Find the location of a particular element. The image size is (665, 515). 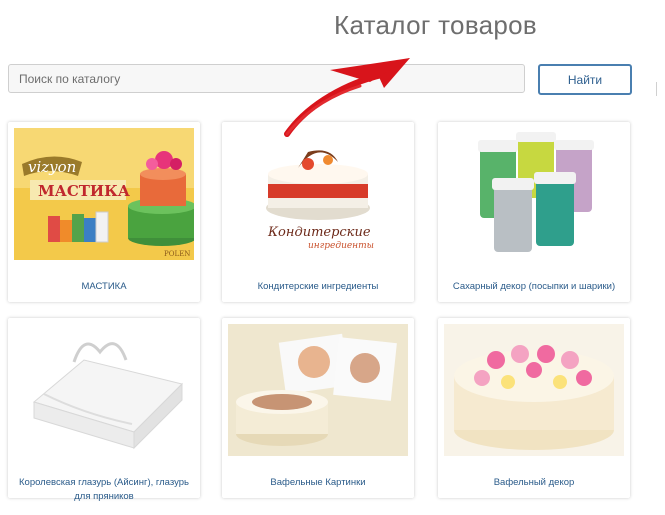

scrollbar-edge is located at coordinates (659, 89).